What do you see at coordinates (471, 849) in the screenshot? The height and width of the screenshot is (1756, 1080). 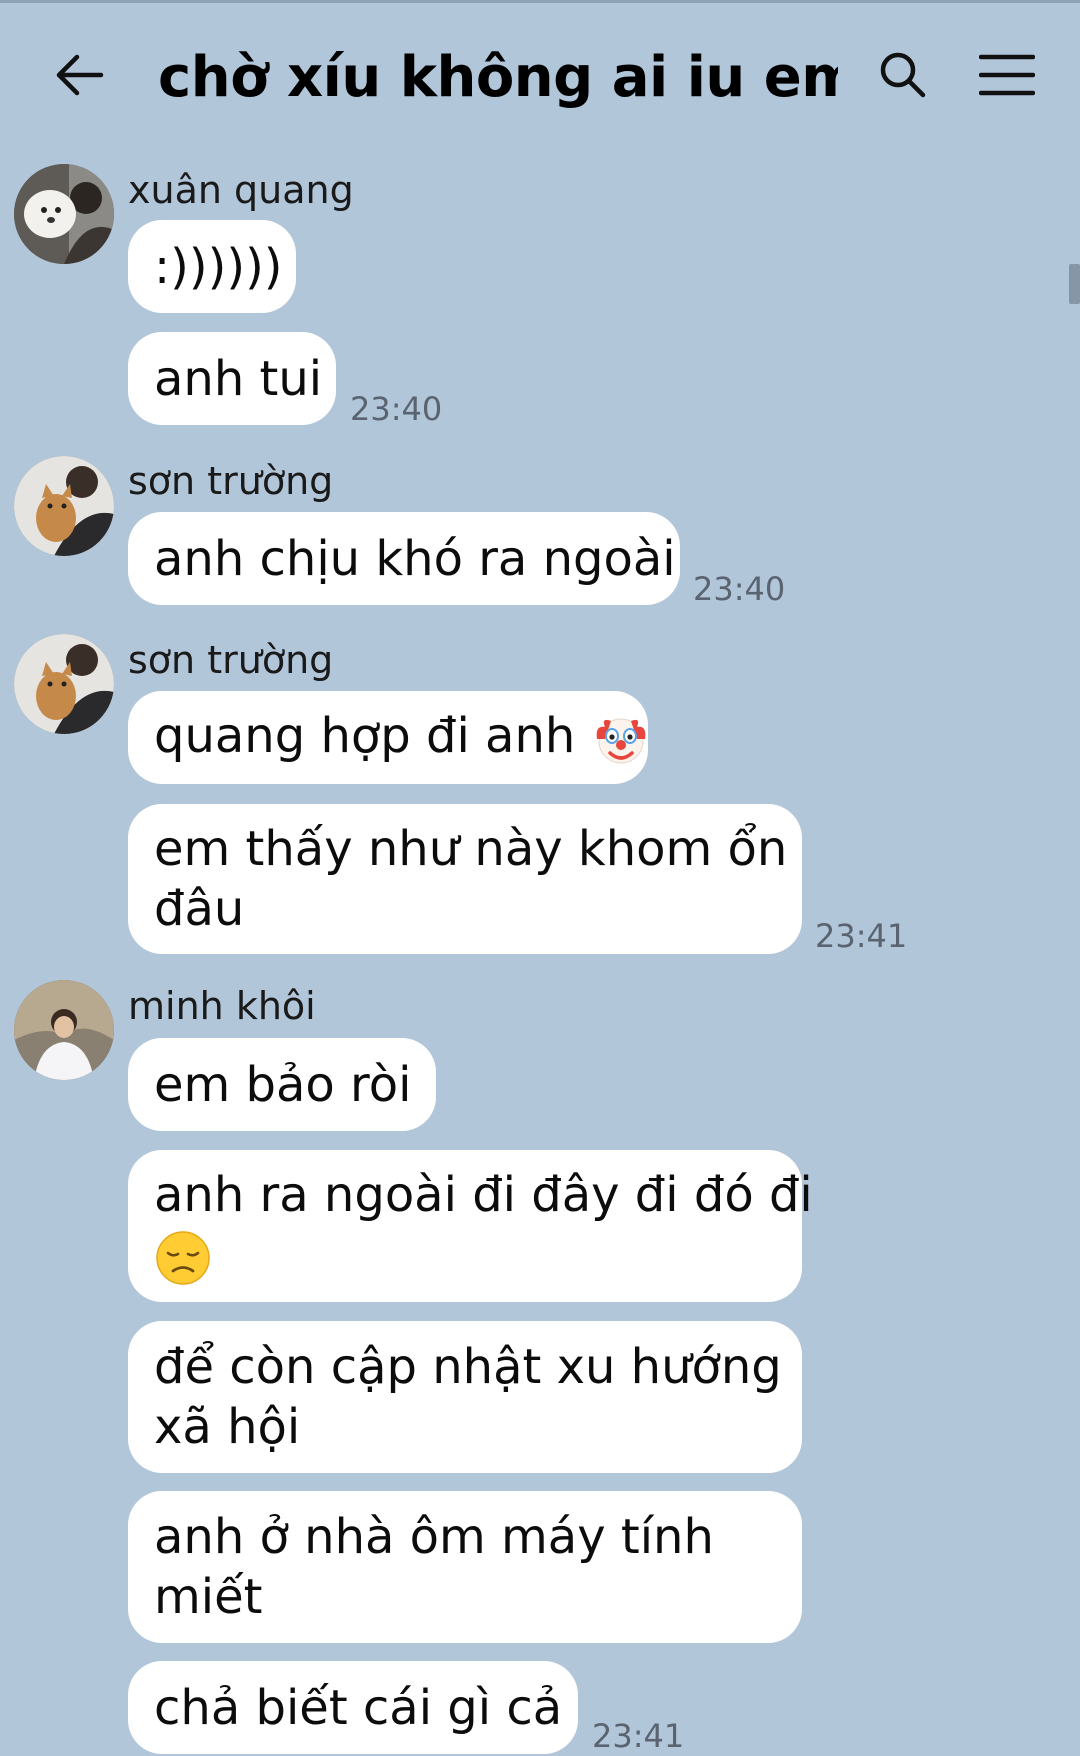 I see `message-text-line: em thấy như này khom ổn` at bounding box center [471, 849].